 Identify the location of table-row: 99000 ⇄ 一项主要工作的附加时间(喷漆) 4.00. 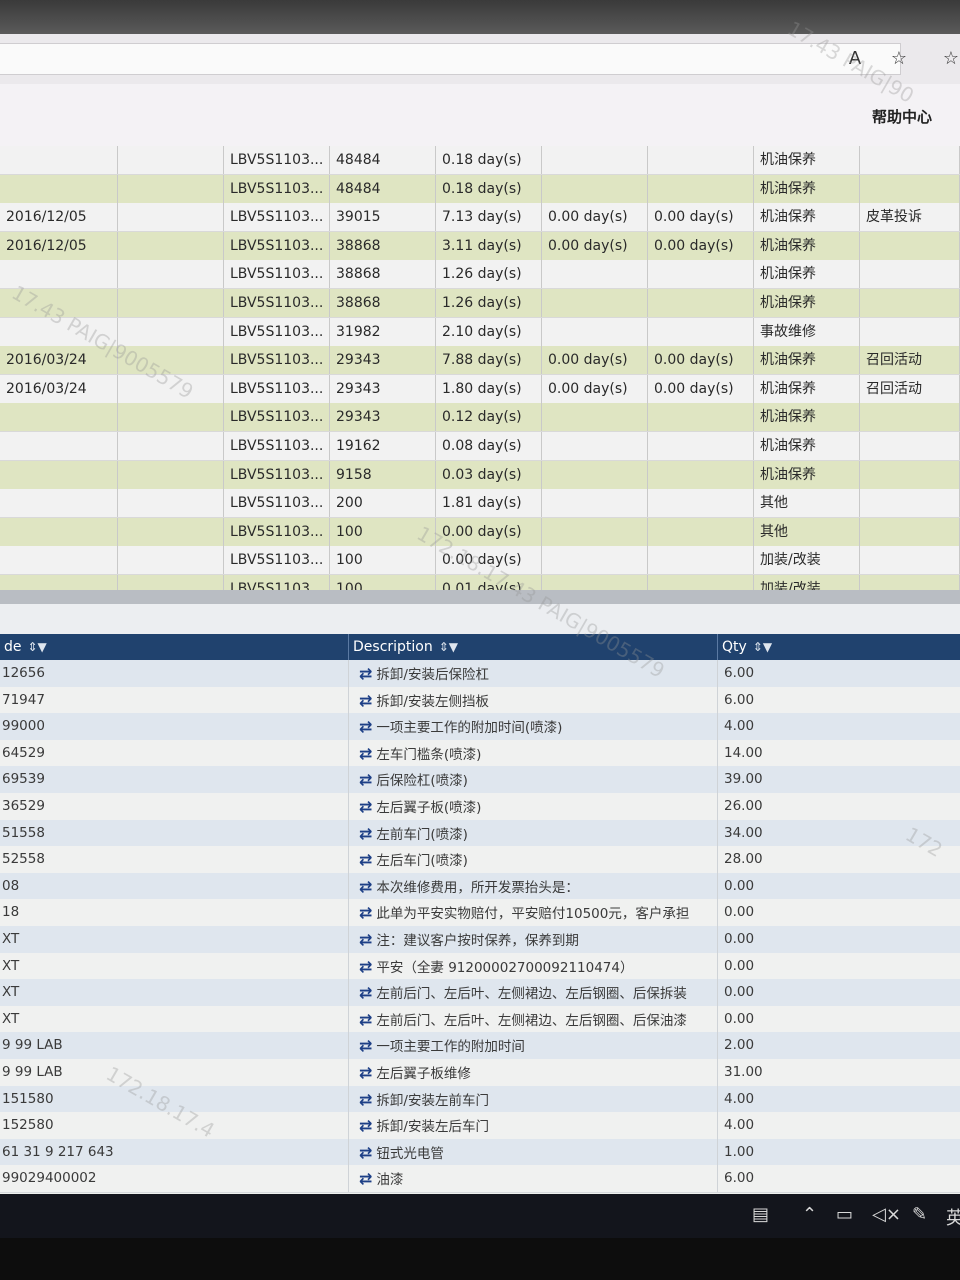
(480, 727).